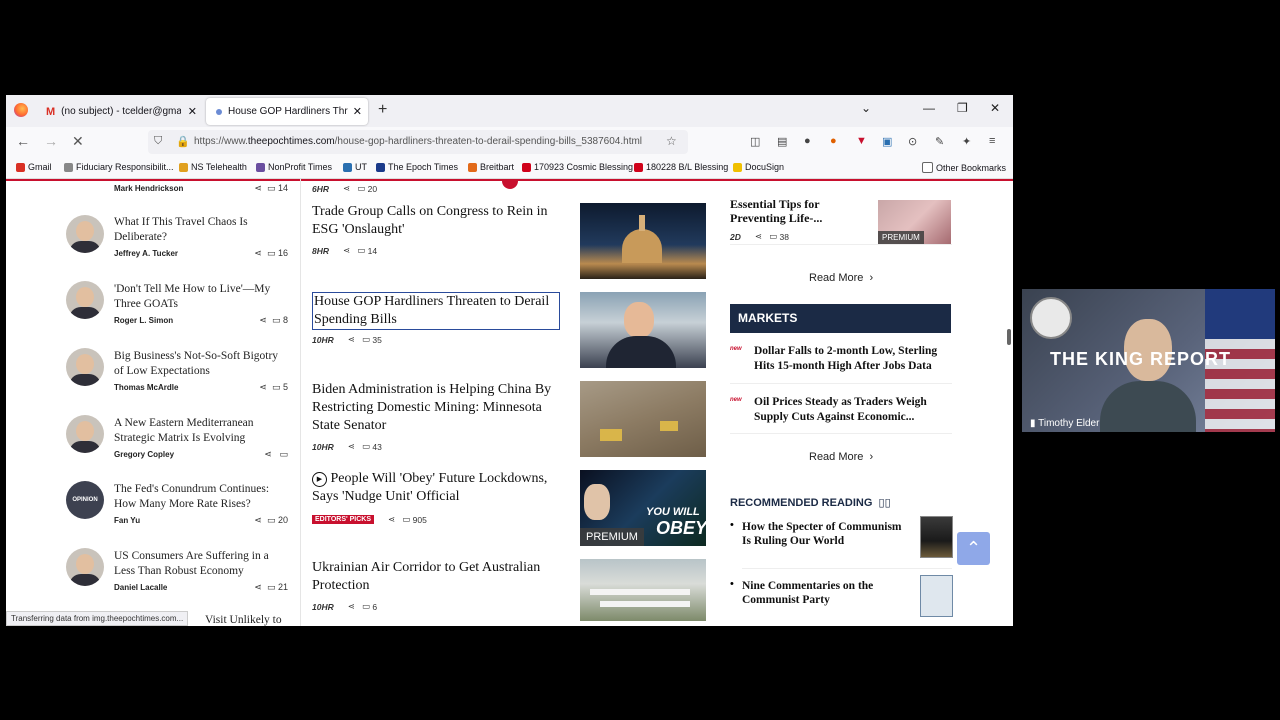 The width and height of the screenshot is (1280, 720). I want to click on recommended-title: Nine Commentaries on the Communist Party, so click(827, 593).